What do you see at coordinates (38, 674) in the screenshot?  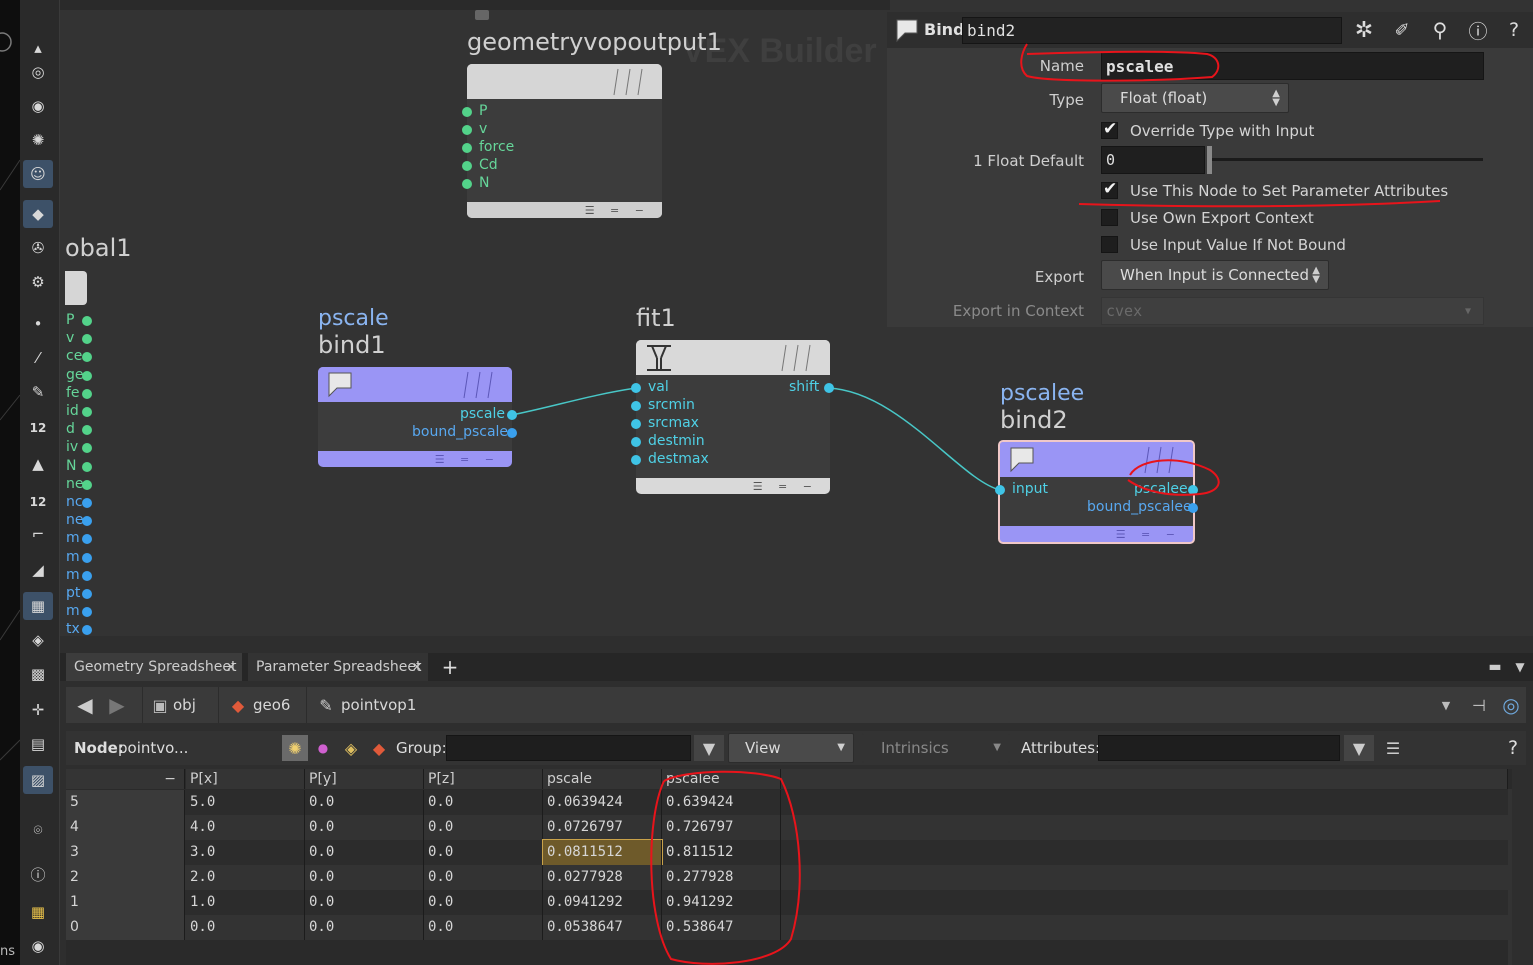 I see `grid-icon: ▩` at bounding box center [38, 674].